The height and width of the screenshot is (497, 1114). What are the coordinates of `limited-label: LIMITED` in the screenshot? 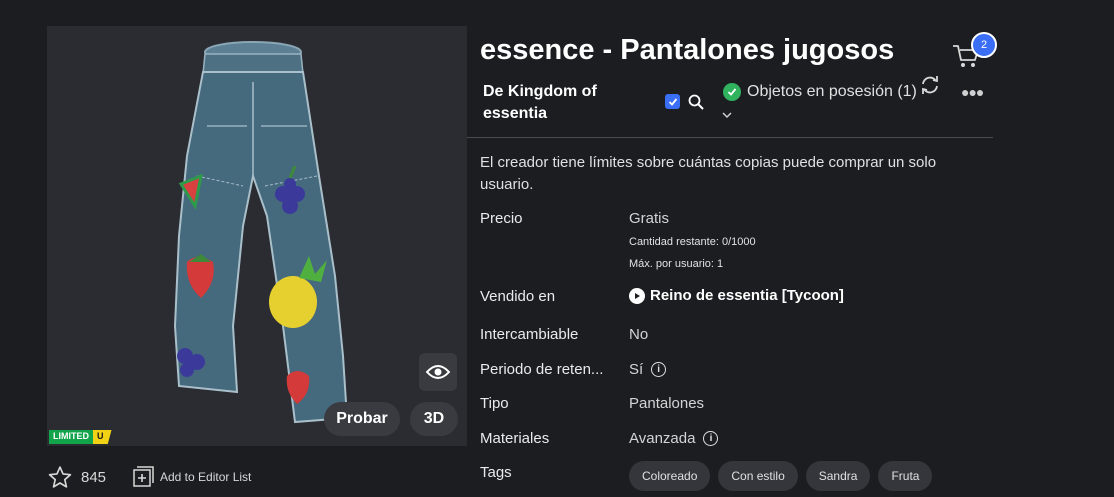 It's located at (71, 437).